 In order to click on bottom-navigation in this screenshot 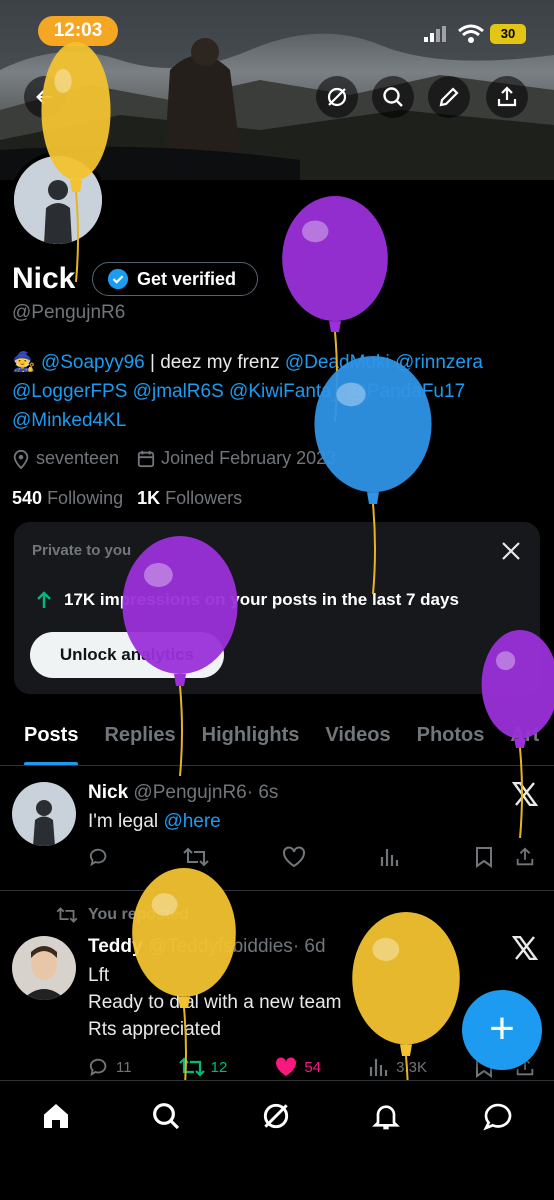, I will do `click(277, 1140)`.